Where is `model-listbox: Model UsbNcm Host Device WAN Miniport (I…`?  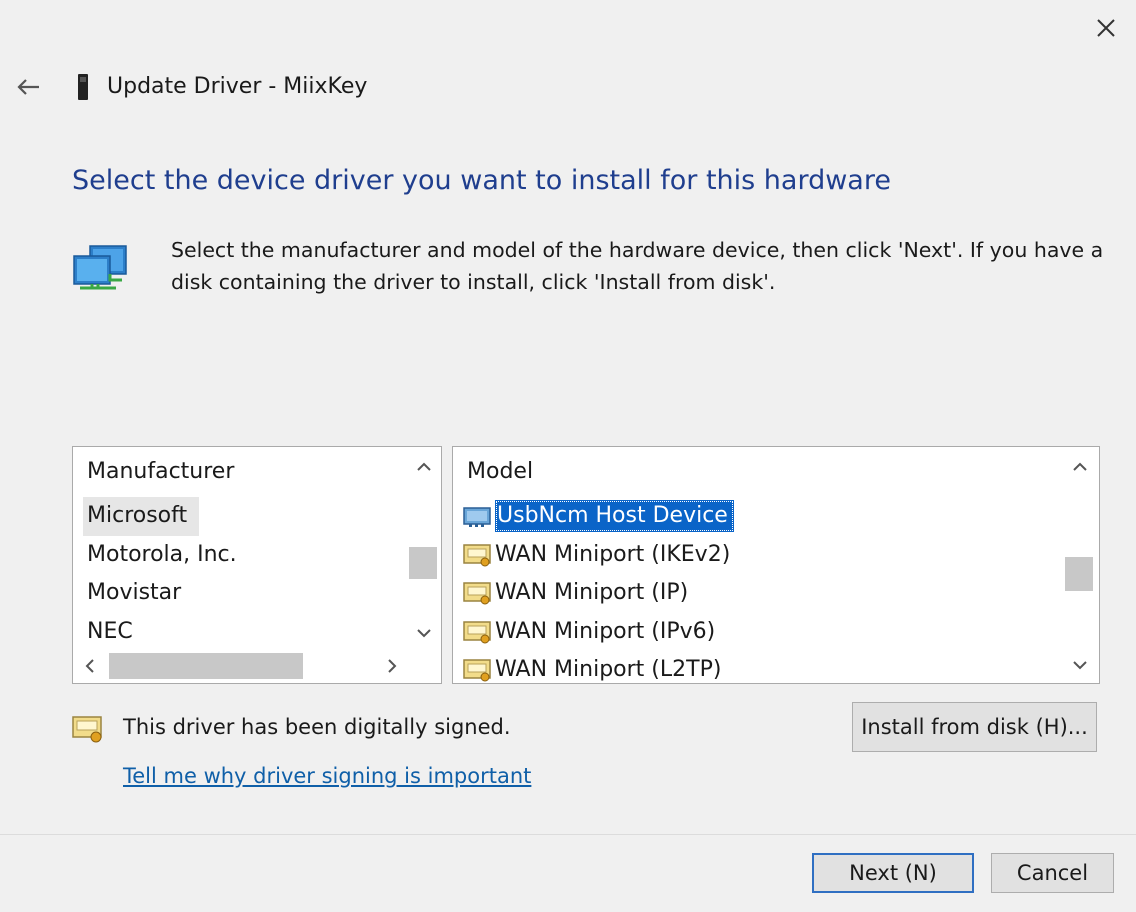
model-listbox: Model UsbNcm Host Device WAN Miniport (I… is located at coordinates (776, 565).